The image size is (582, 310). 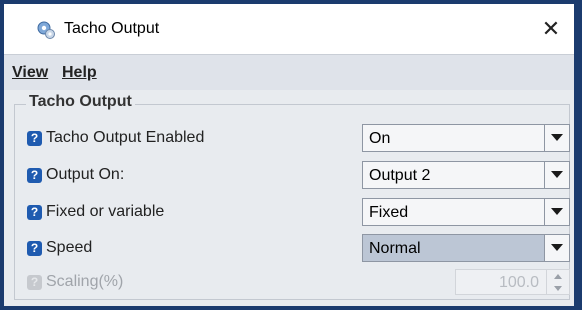 I want to click on row-label: Output On:, so click(x=85, y=174).